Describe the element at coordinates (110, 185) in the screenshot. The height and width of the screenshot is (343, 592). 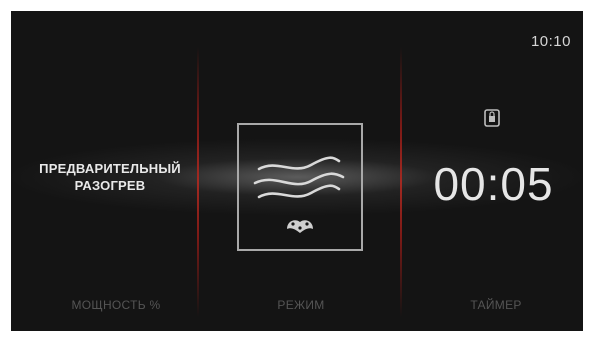
I see `program-title-line2: РАЗОГРЕВ` at that location.